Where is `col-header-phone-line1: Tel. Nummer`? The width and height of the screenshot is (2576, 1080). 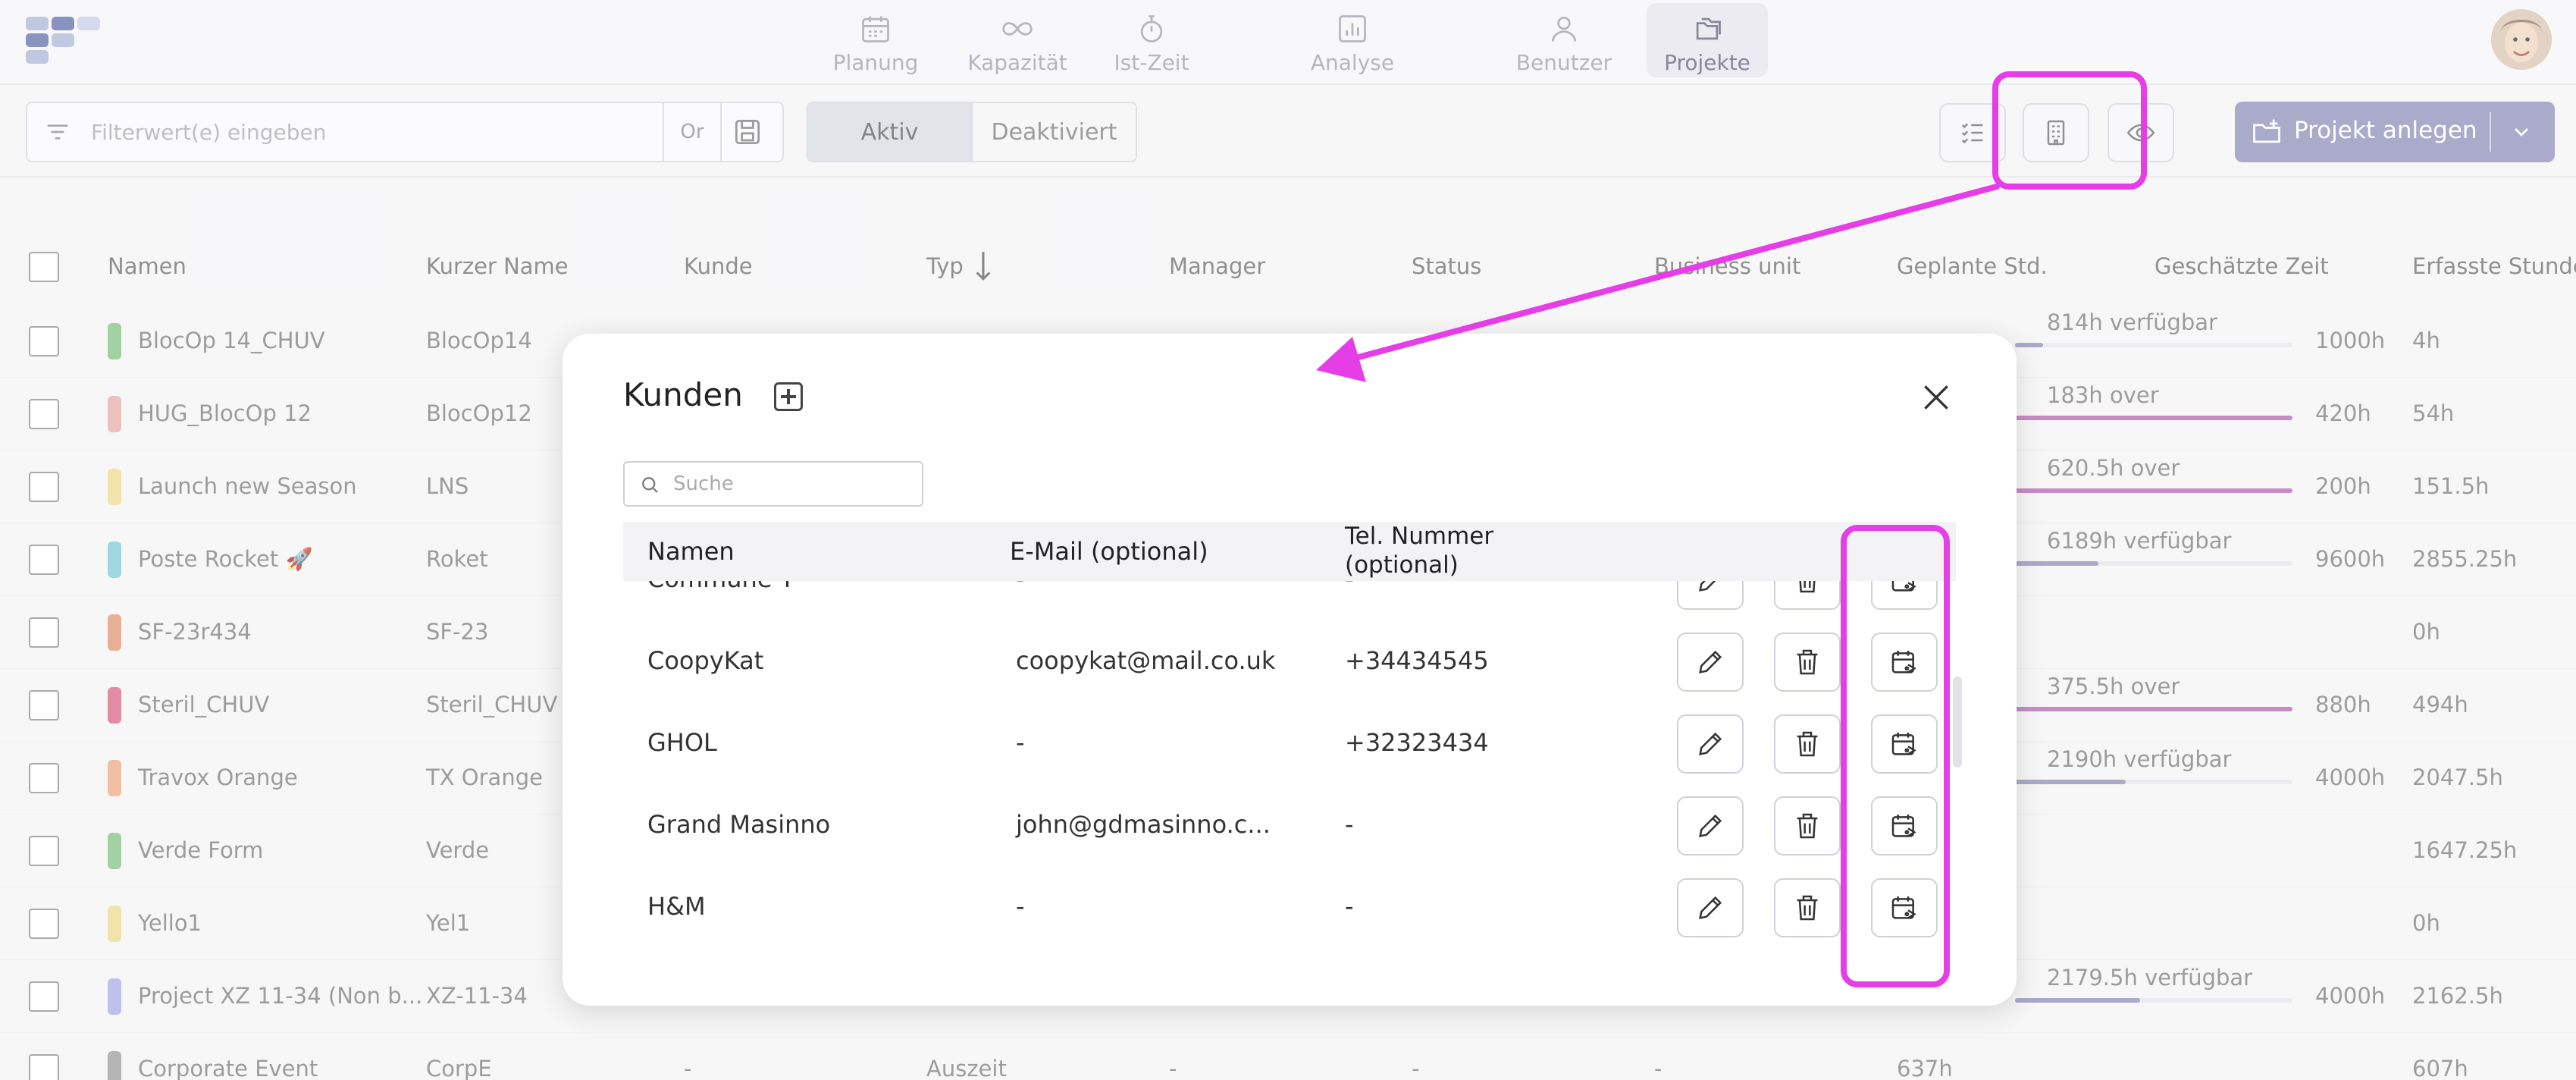
col-header-phone-line1: Tel. Nummer is located at coordinates (1419, 536).